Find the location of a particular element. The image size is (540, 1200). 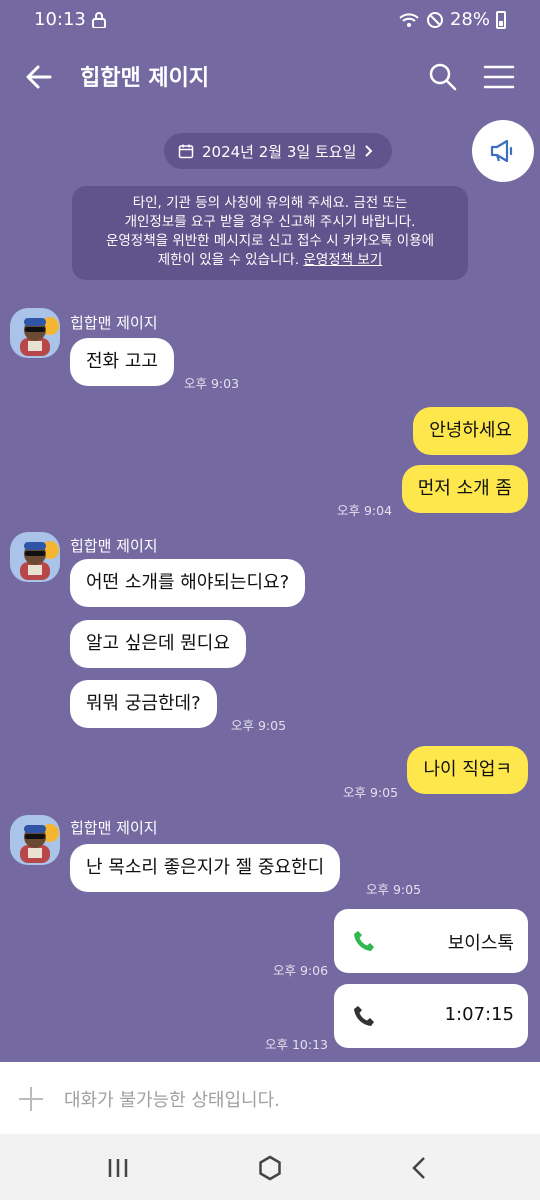

date-label: 2024년 2월 3일 토요일 is located at coordinates (279, 151).